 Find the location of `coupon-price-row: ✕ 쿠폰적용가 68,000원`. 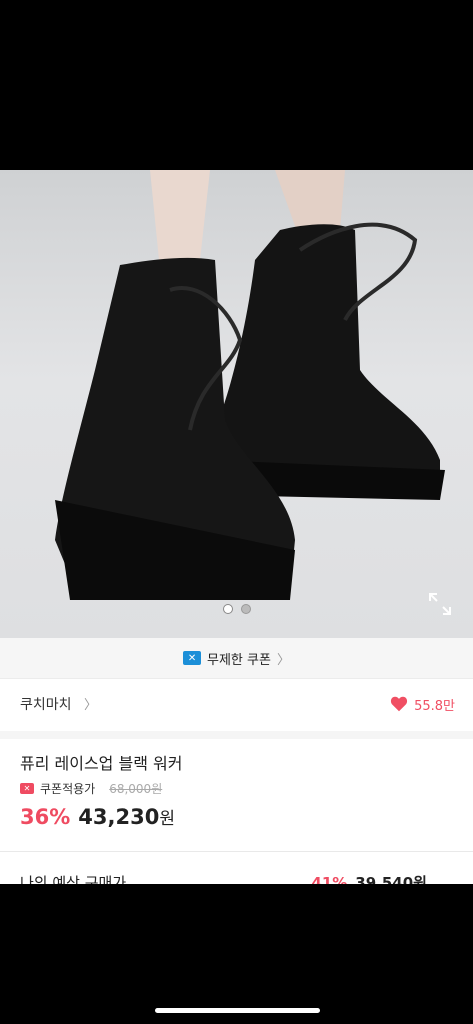

coupon-price-row: ✕ 쿠폰적용가 68,000원 is located at coordinates (91, 788).